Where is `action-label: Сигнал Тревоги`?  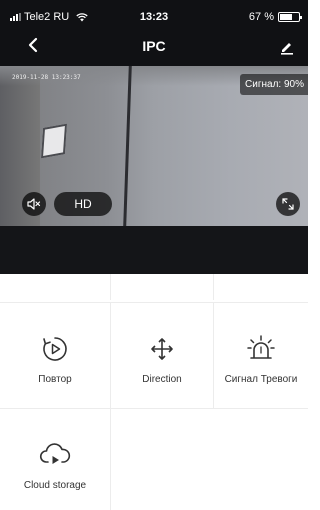 action-label: Сигнал Тревоги is located at coordinates (261, 379).